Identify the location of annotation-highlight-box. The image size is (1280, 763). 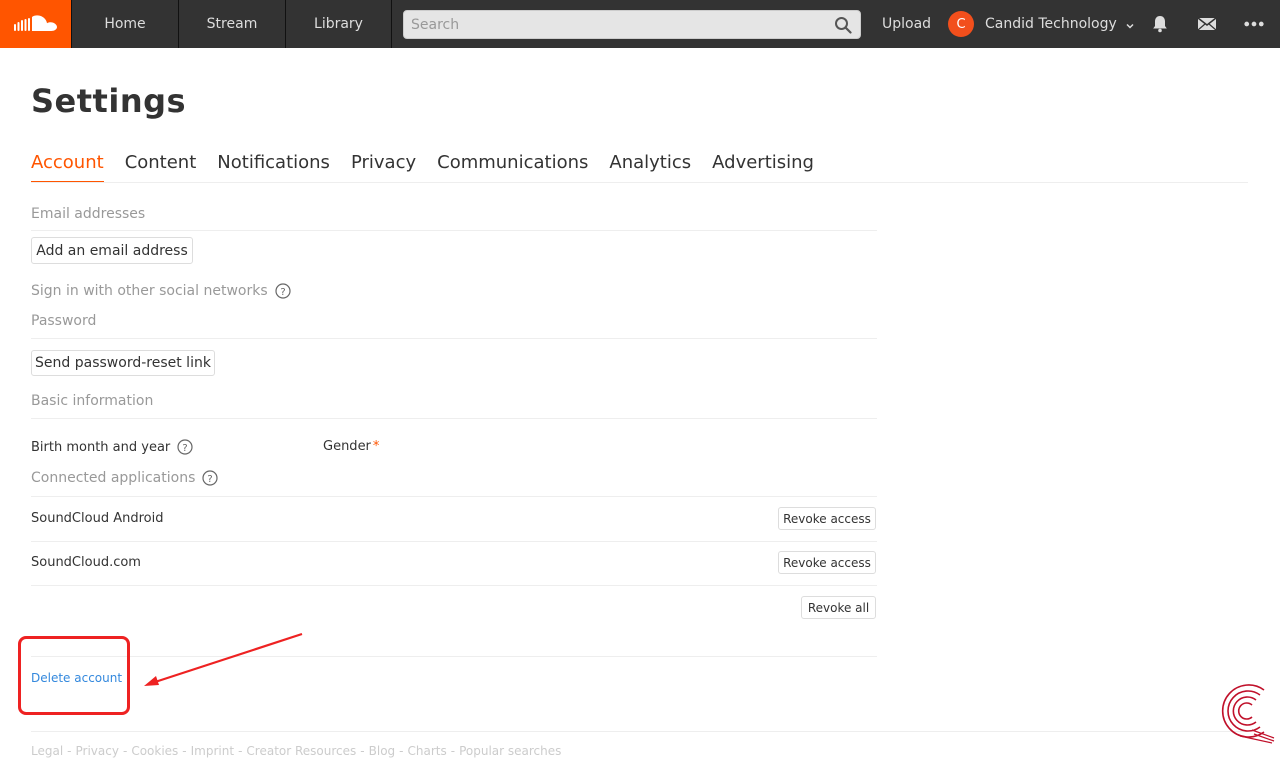
(74, 675).